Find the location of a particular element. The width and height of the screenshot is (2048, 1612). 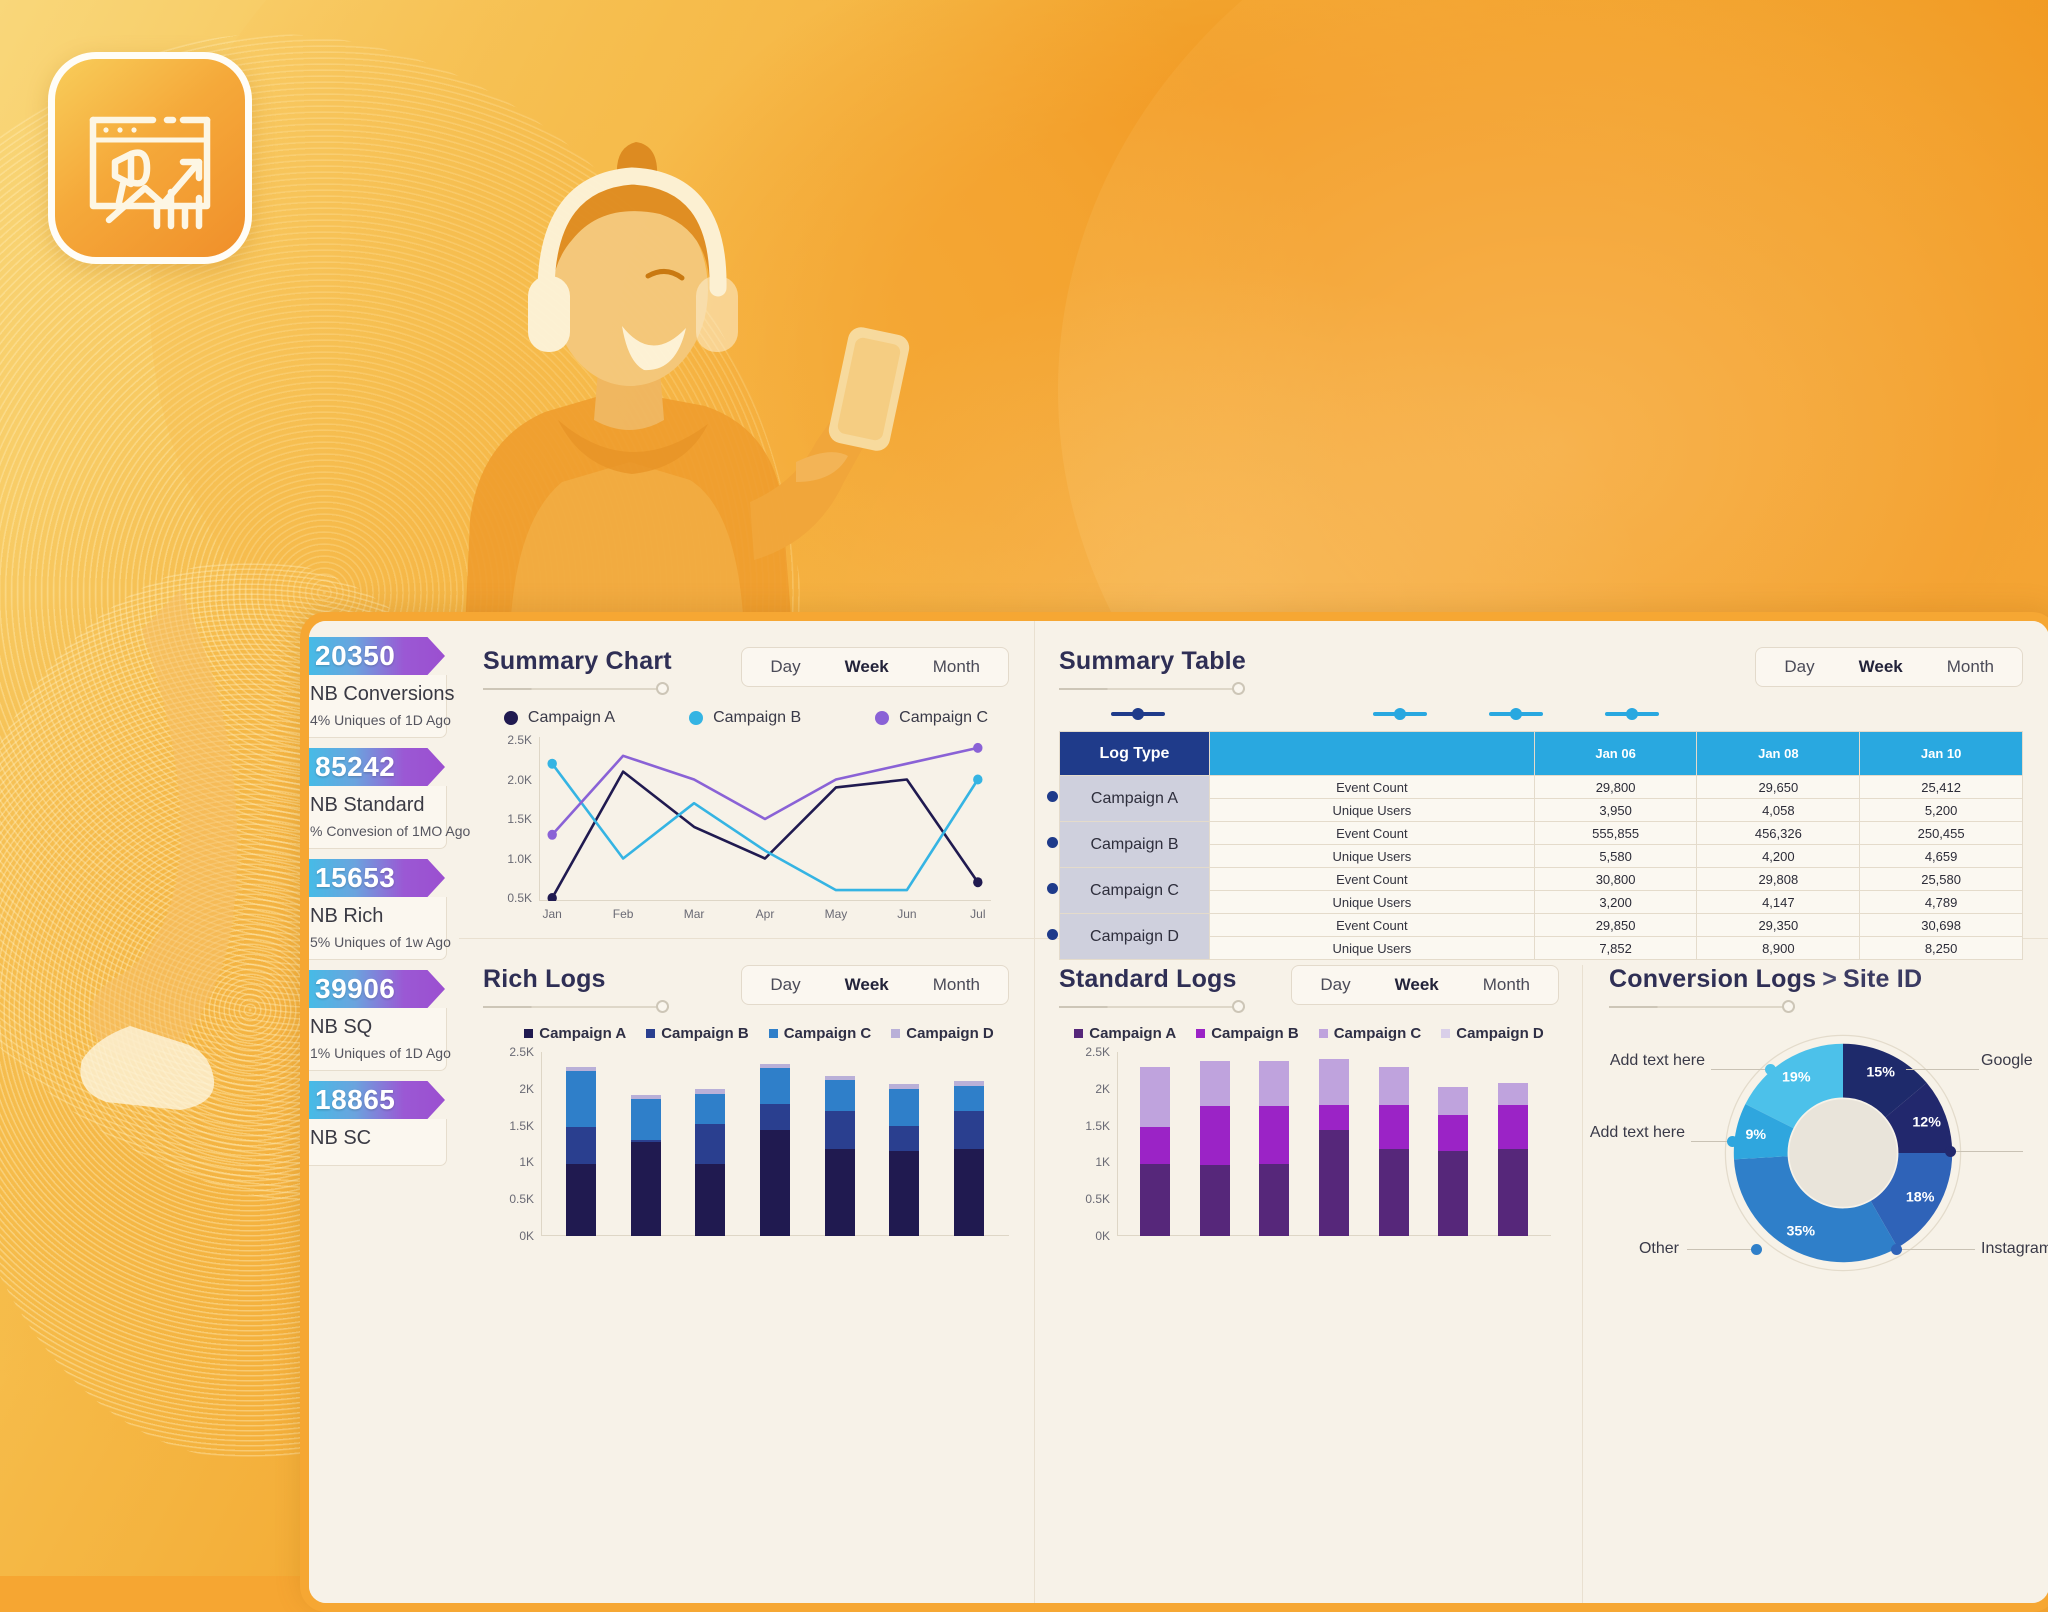

summary-table-range-toggle: Day Week Month is located at coordinates (1889, 667).